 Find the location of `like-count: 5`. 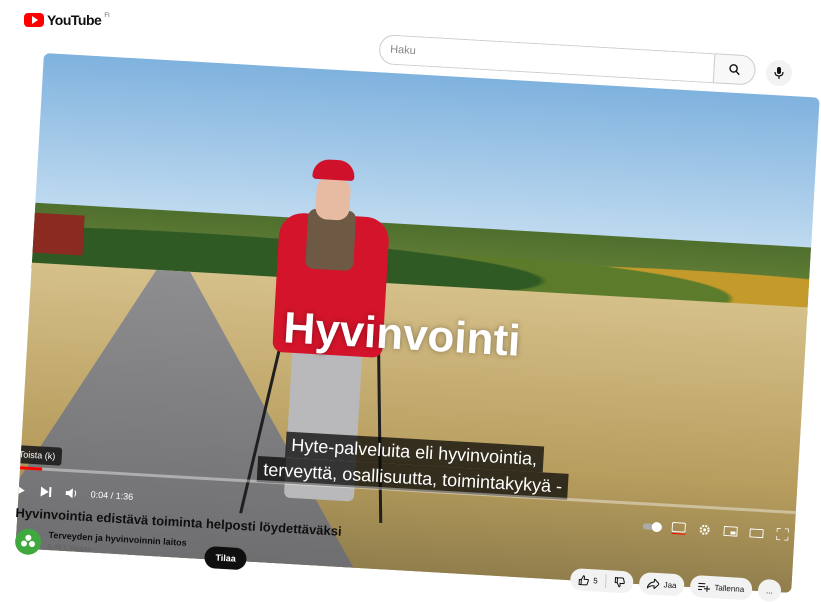

like-count: 5 is located at coordinates (596, 580).